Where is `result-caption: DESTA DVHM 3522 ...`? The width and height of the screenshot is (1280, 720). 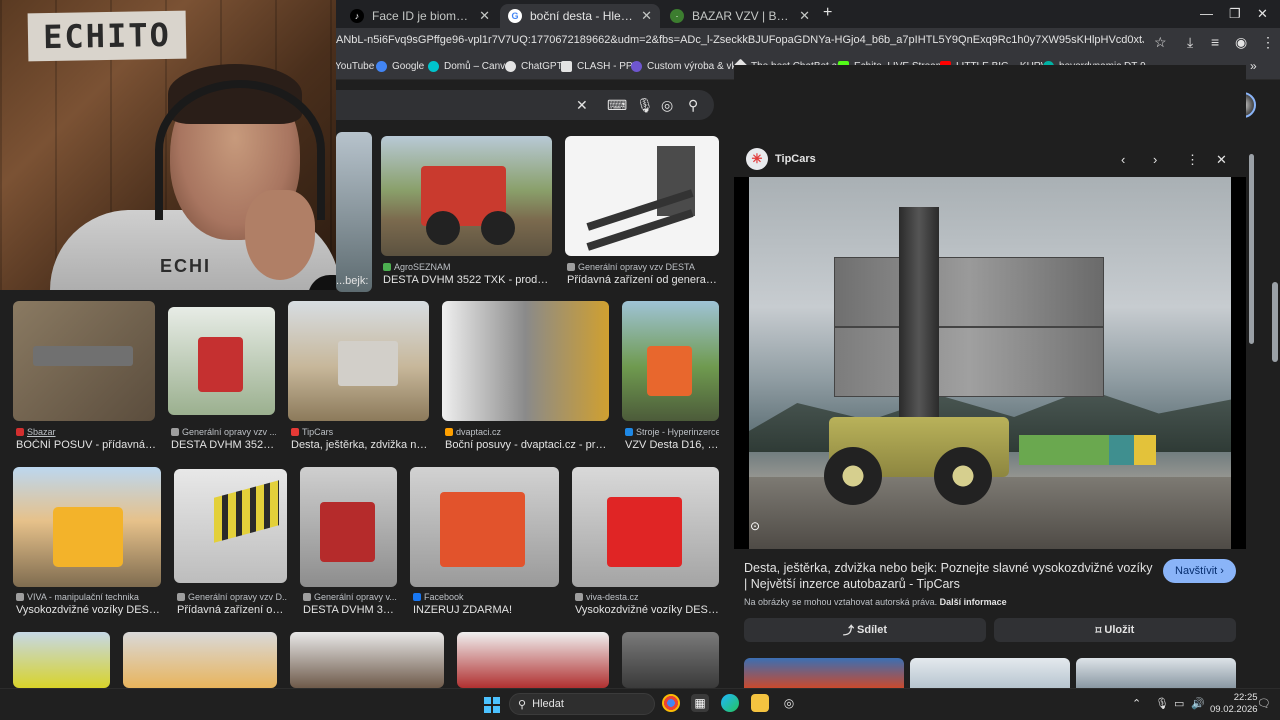 result-caption: DESTA DVHM 3522 ... is located at coordinates (223, 445).